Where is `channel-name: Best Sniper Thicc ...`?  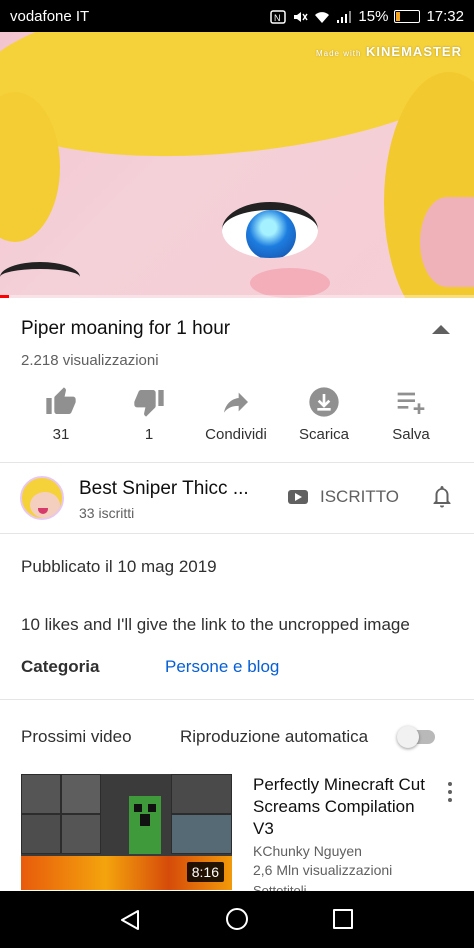
channel-name: Best Sniper Thicc ... is located at coordinates (164, 489).